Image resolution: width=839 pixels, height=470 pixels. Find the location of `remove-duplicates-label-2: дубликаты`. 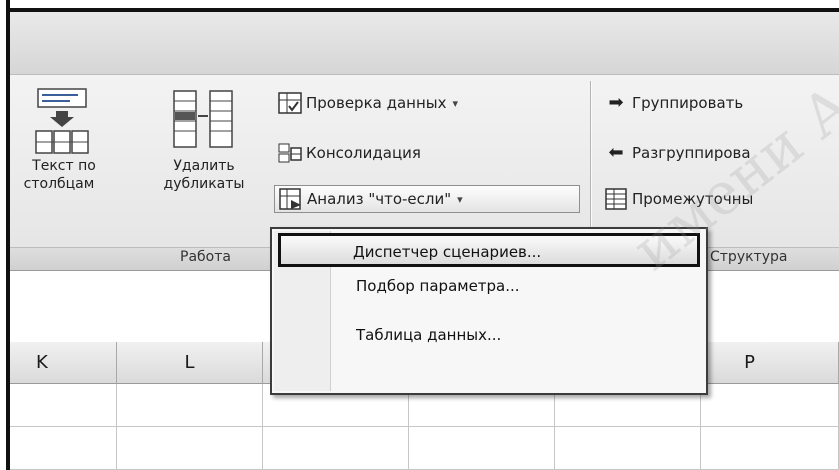

remove-duplicates-label-2: дубликаты is located at coordinates (204, 184).